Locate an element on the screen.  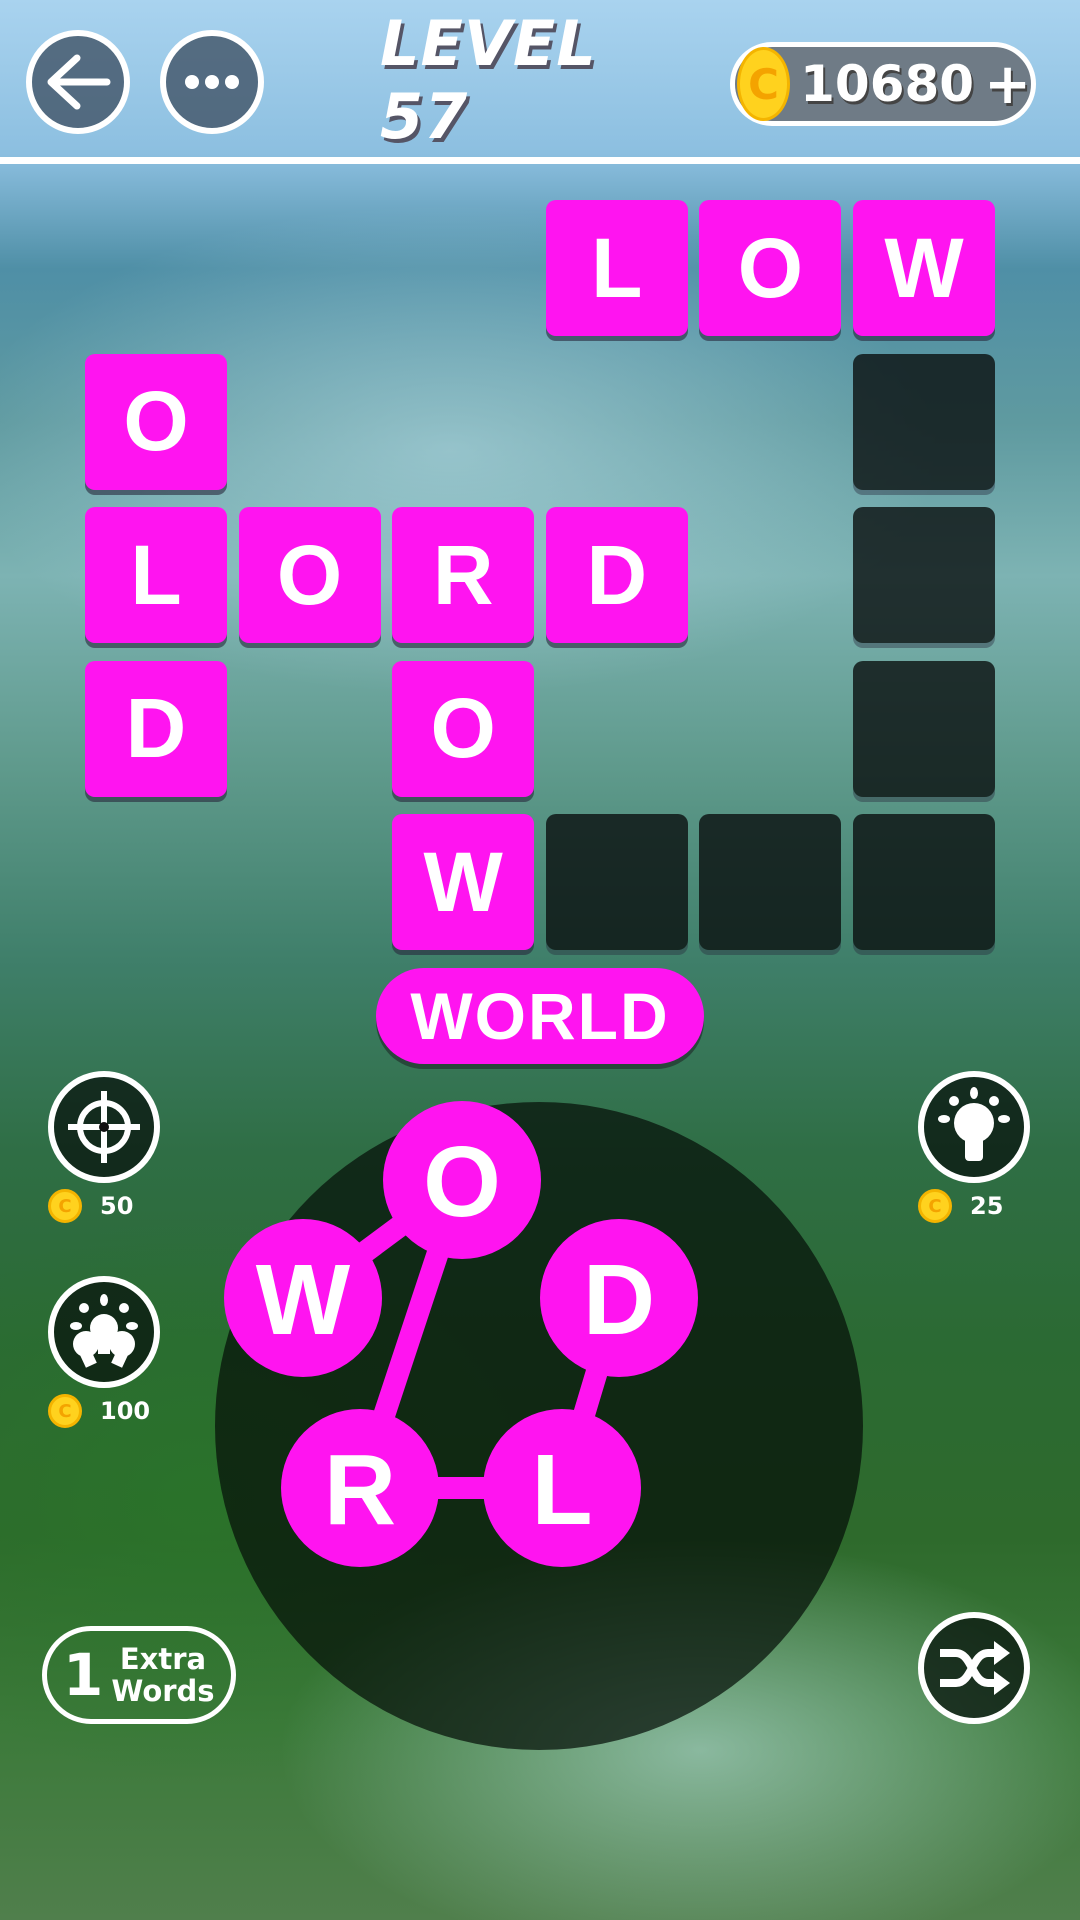
hint-button is located at coordinates (974, 1127).